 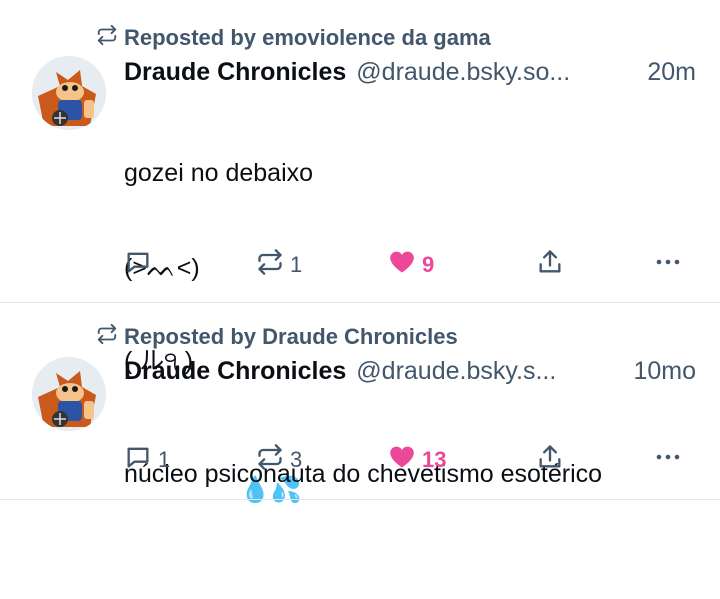 I want to click on reply-count: 1, so click(x=164, y=459).